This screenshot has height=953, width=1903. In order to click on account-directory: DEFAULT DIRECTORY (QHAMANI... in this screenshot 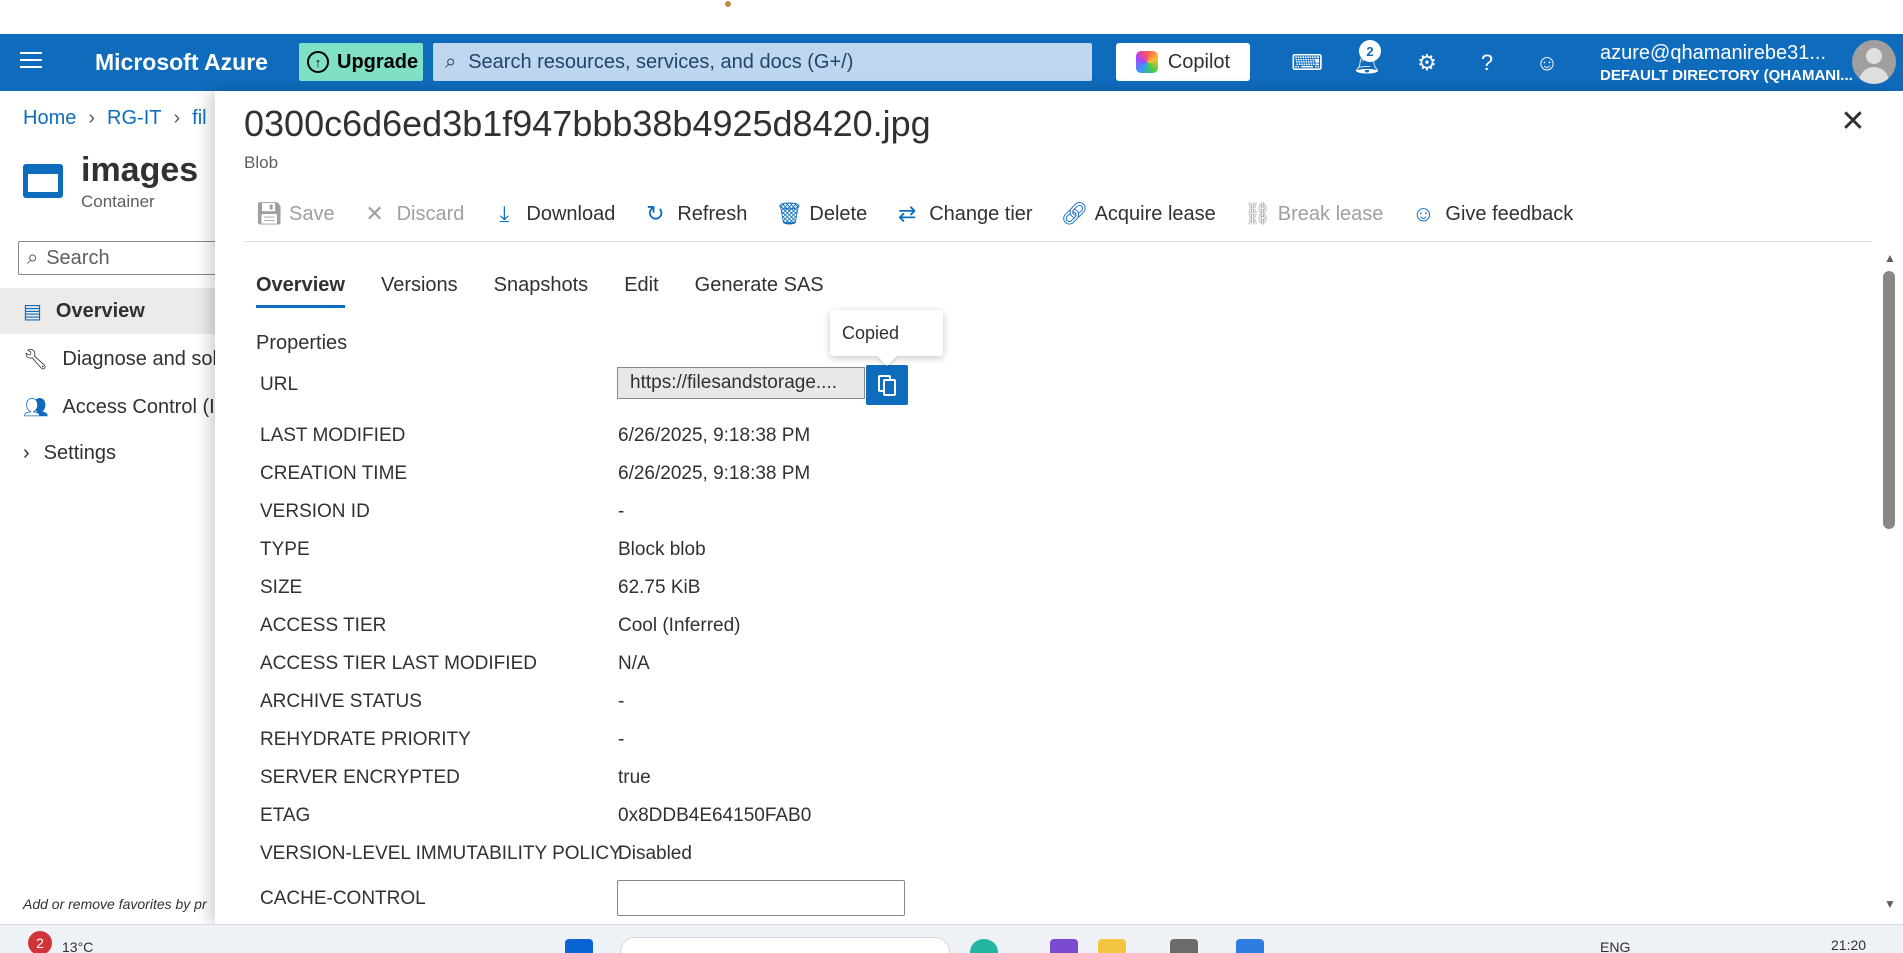, I will do `click(1726, 75)`.